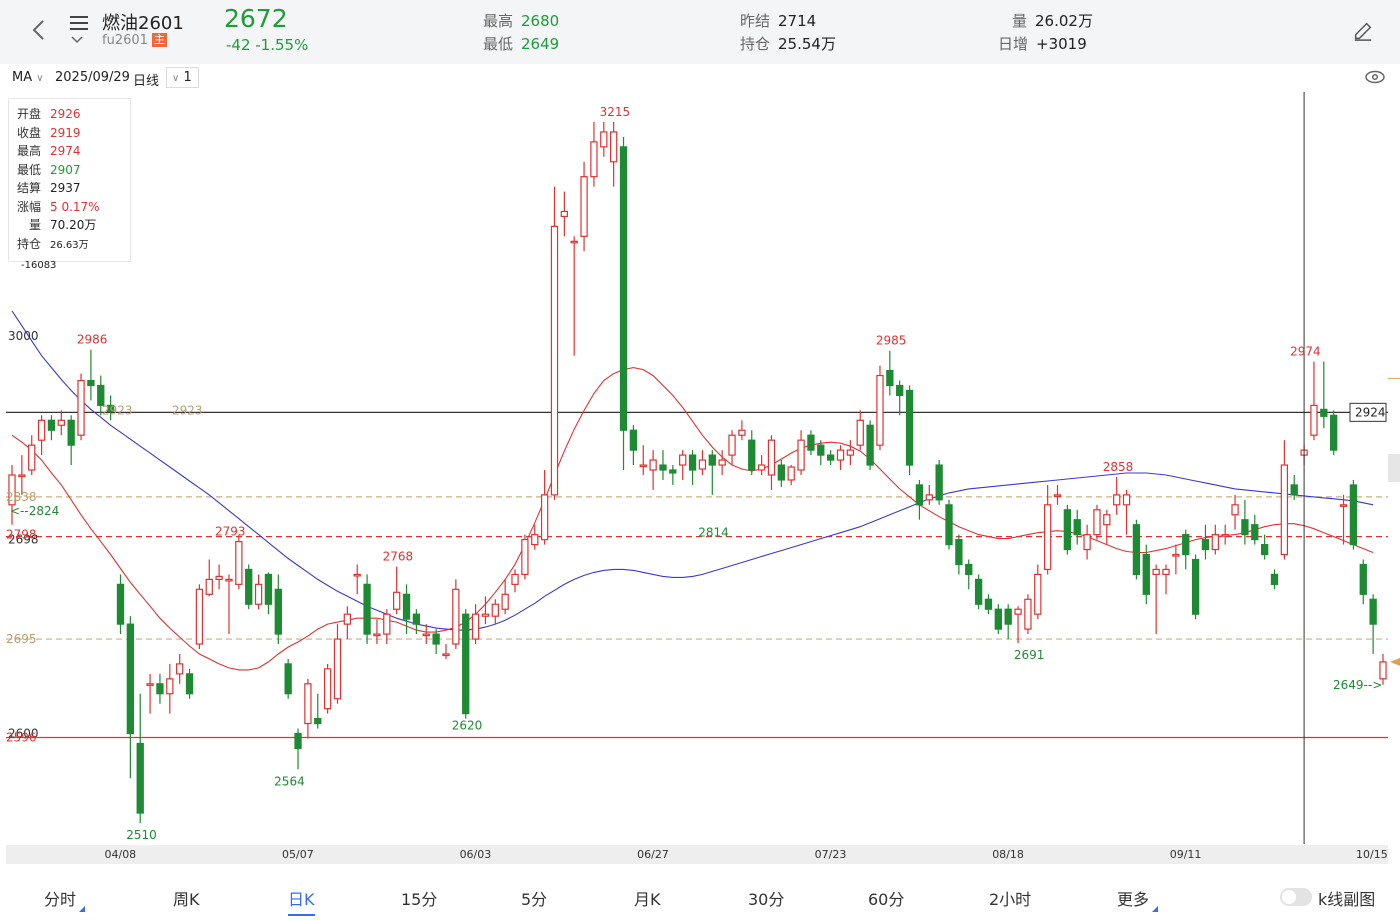 Image resolution: width=1400 pixels, height=920 pixels. What do you see at coordinates (1064, 21) in the screenshot?
I see `volume-value: 26.02万` at bounding box center [1064, 21].